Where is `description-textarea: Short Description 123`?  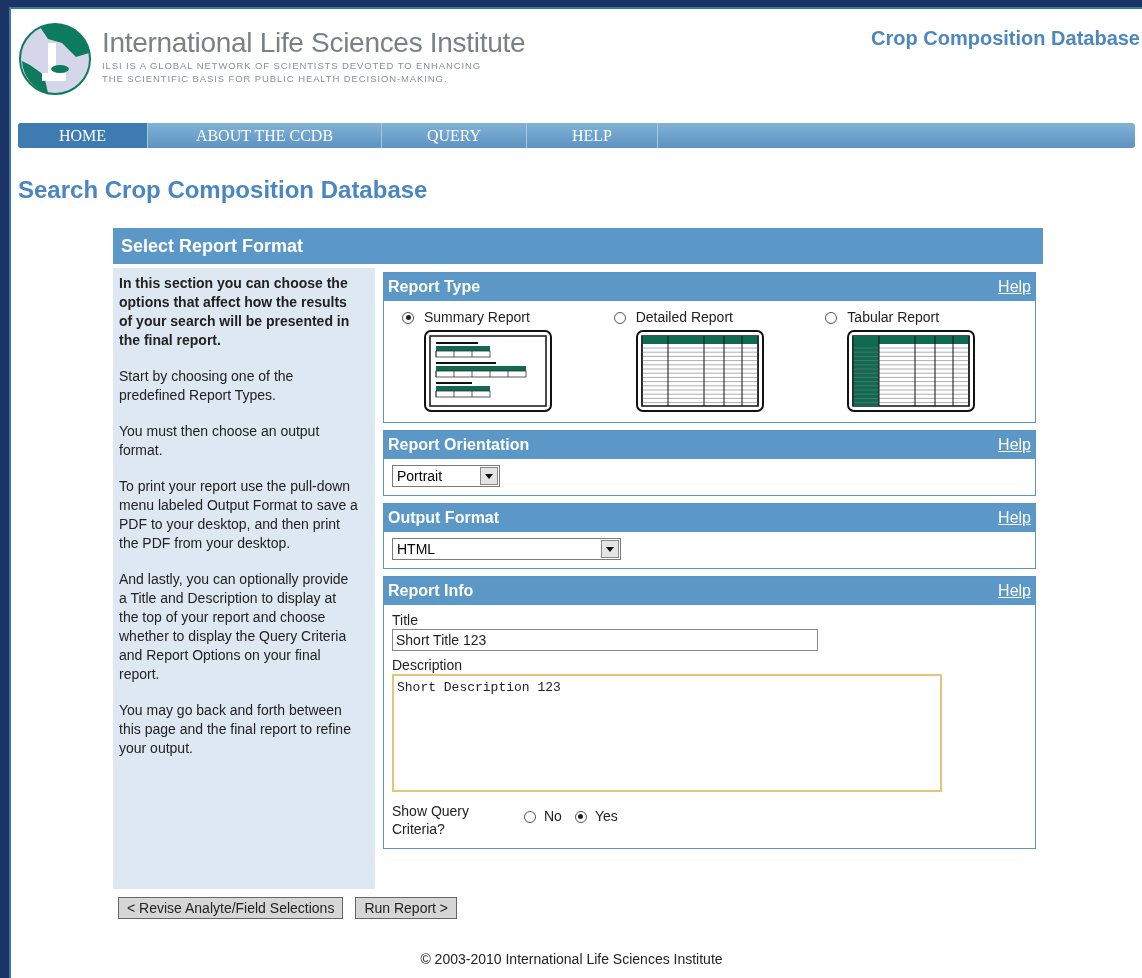 description-textarea: Short Description 123 is located at coordinates (667, 733).